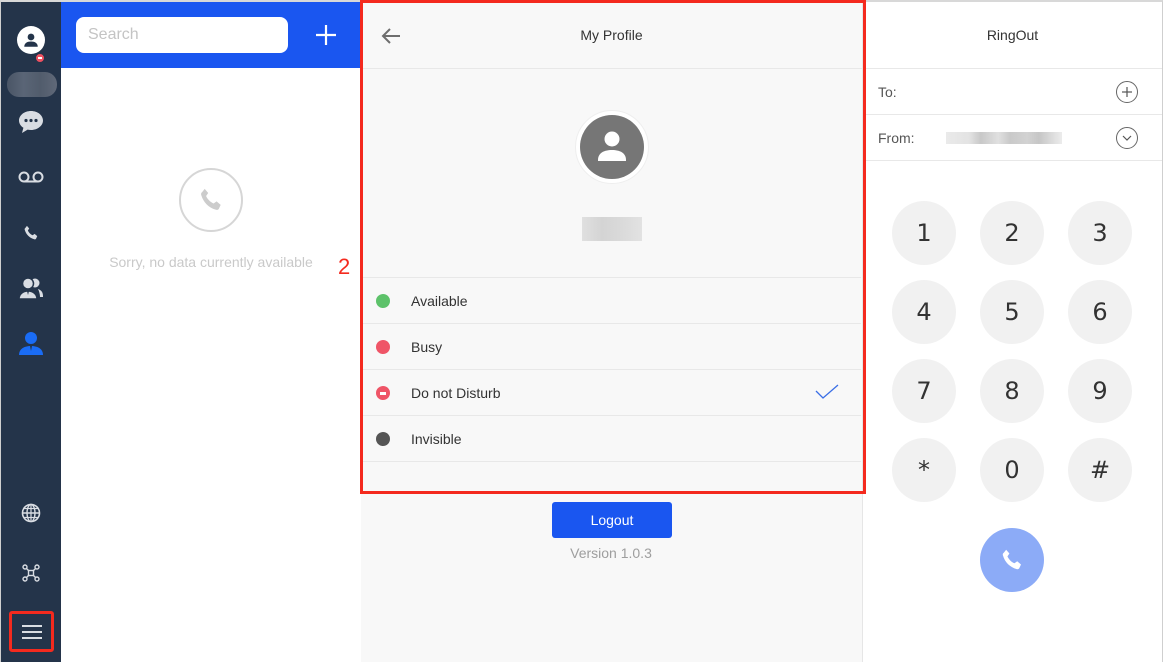 Image resolution: width=1163 pixels, height=662 pixels. What do you see at coordinates (191, 35) in the screenshot?
I see `search-input` at bounding box center [191, 35].